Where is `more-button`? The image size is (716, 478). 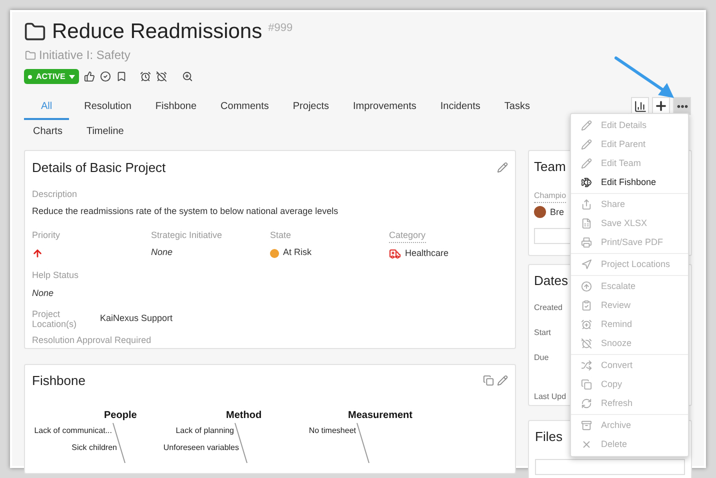 more-button is located at coordinates (682, 106).